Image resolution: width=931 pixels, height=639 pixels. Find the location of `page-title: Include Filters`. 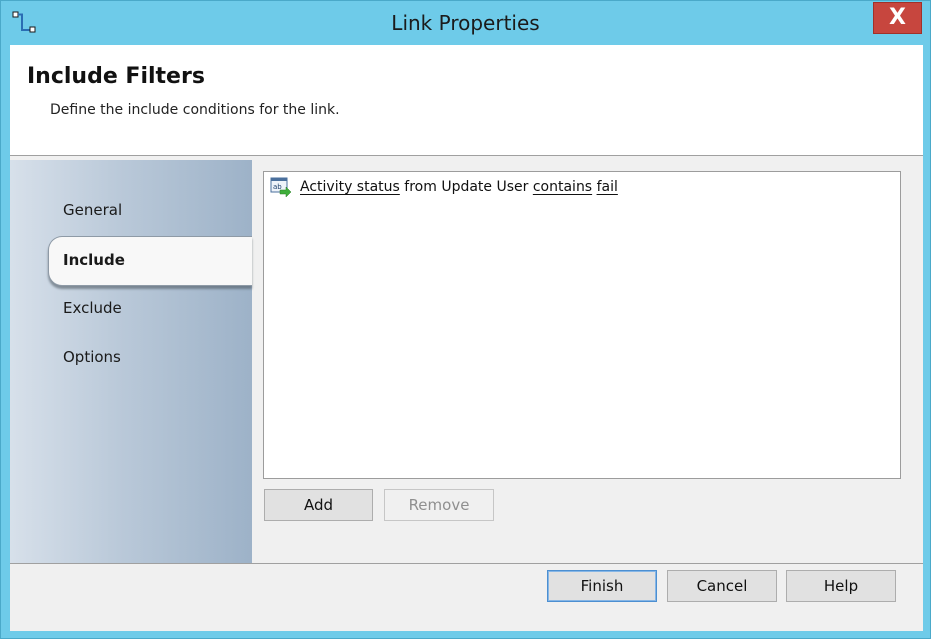

page-title: Include Filters is located at coordinates (116, 76).